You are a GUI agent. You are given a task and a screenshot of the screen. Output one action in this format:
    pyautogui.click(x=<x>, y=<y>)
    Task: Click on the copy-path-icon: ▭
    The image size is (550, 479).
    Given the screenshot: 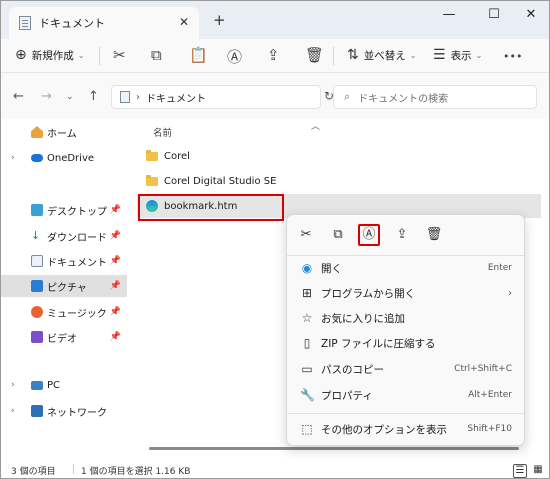 What is the action you would take?
    pyautogui.click(x=307, y=369)
    